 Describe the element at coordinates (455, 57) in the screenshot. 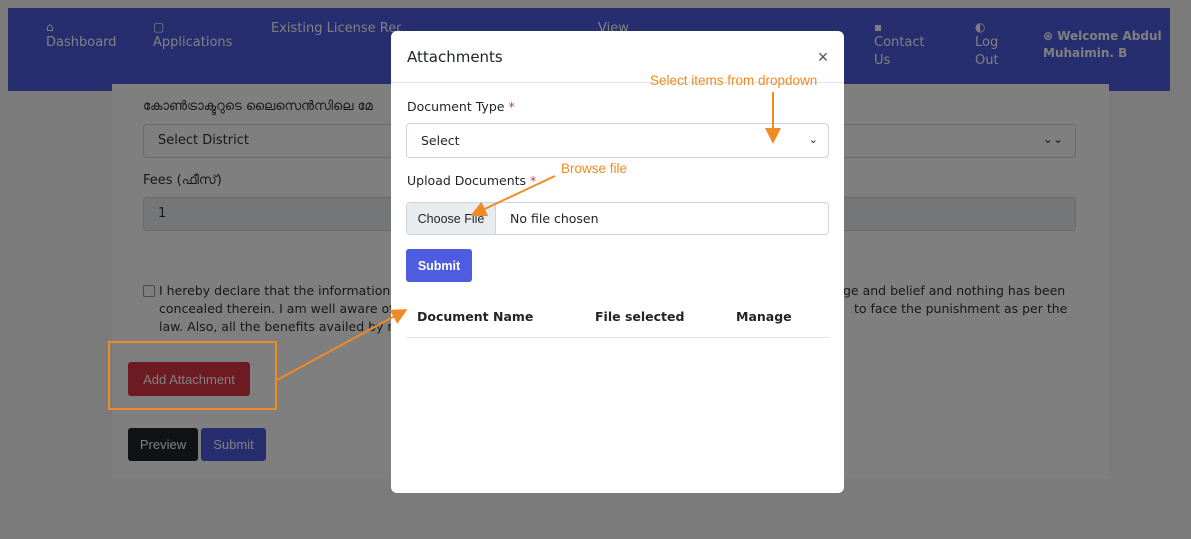

I see `modal-title: Attachments` at that location.